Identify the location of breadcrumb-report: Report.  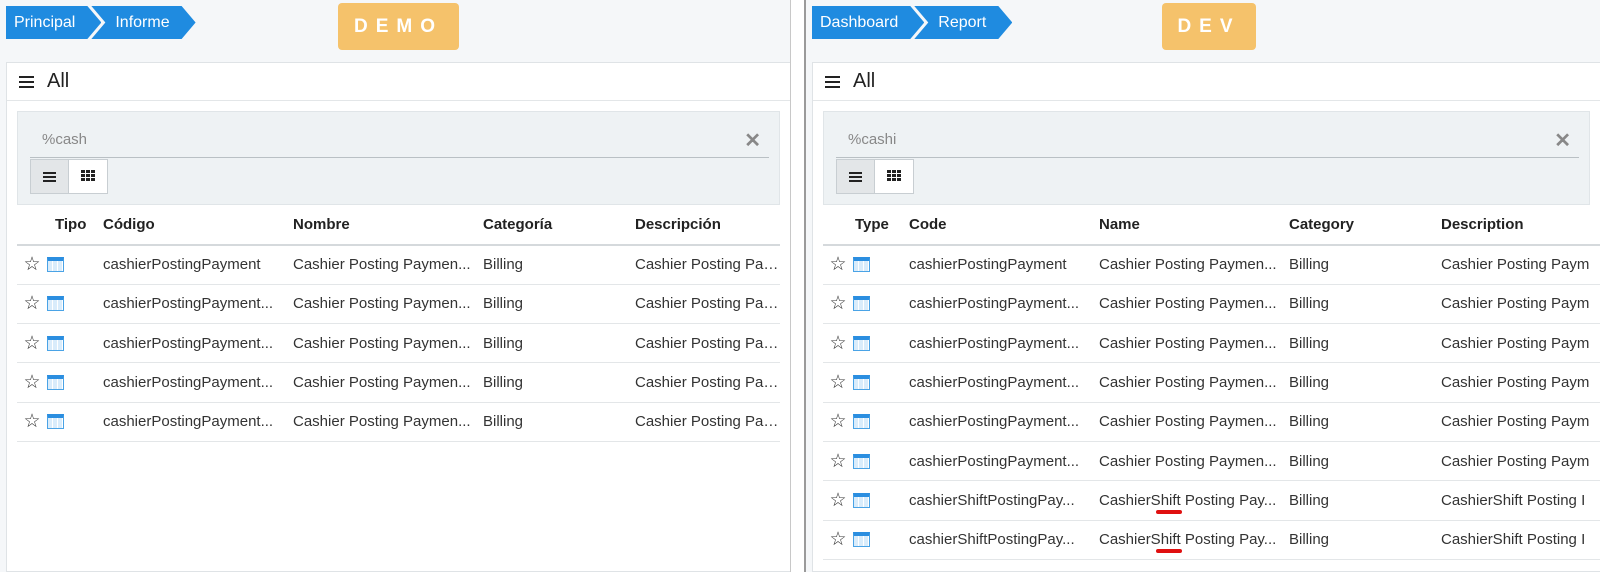
(963, 22).